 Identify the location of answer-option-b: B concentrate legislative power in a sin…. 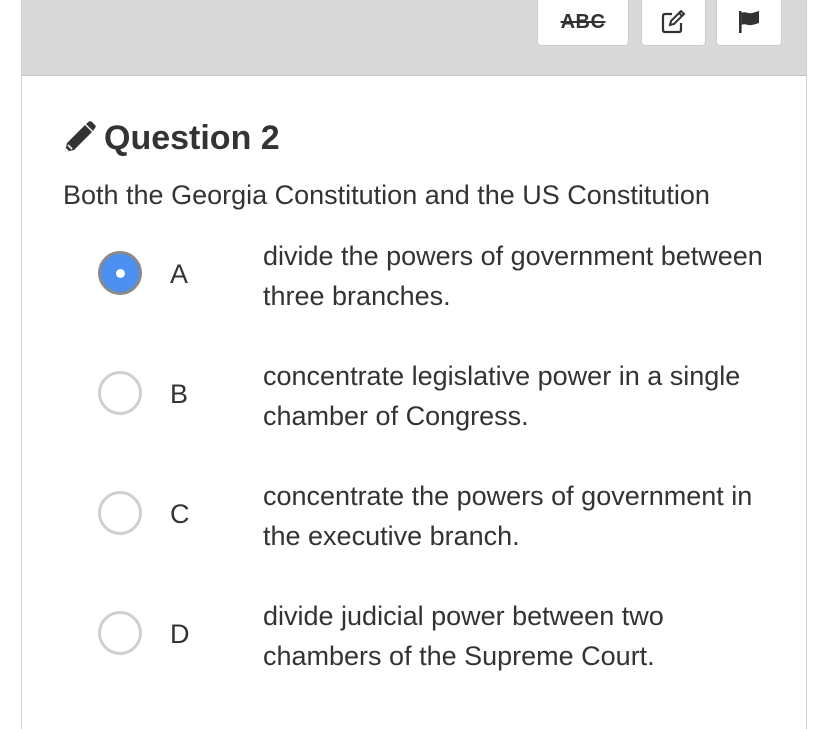
(438, 406).